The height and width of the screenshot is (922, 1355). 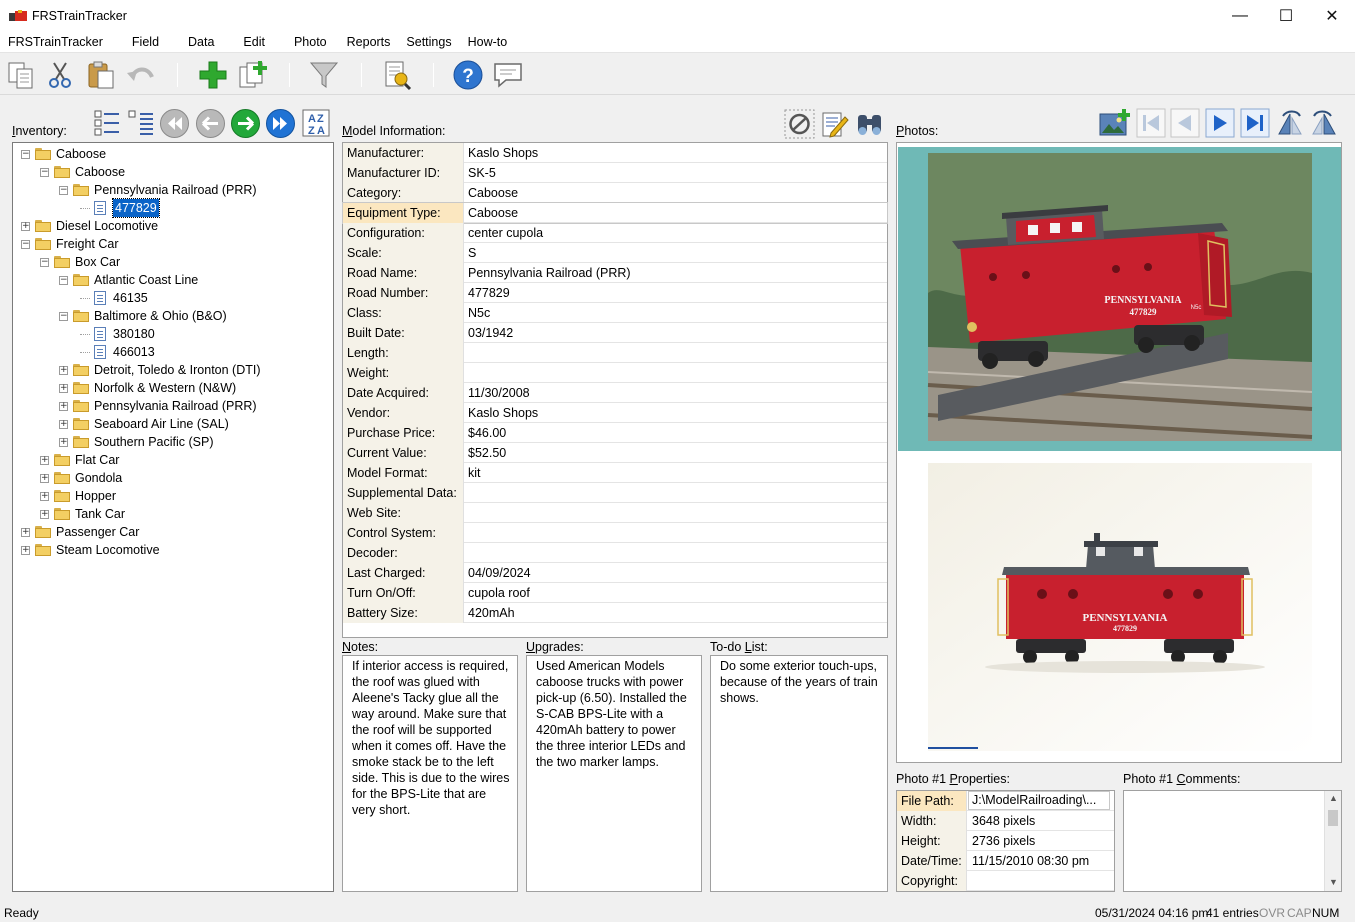 I want to click on model-field-row: Date Acquired: 11/30/2008, so click(x=615, y=393).